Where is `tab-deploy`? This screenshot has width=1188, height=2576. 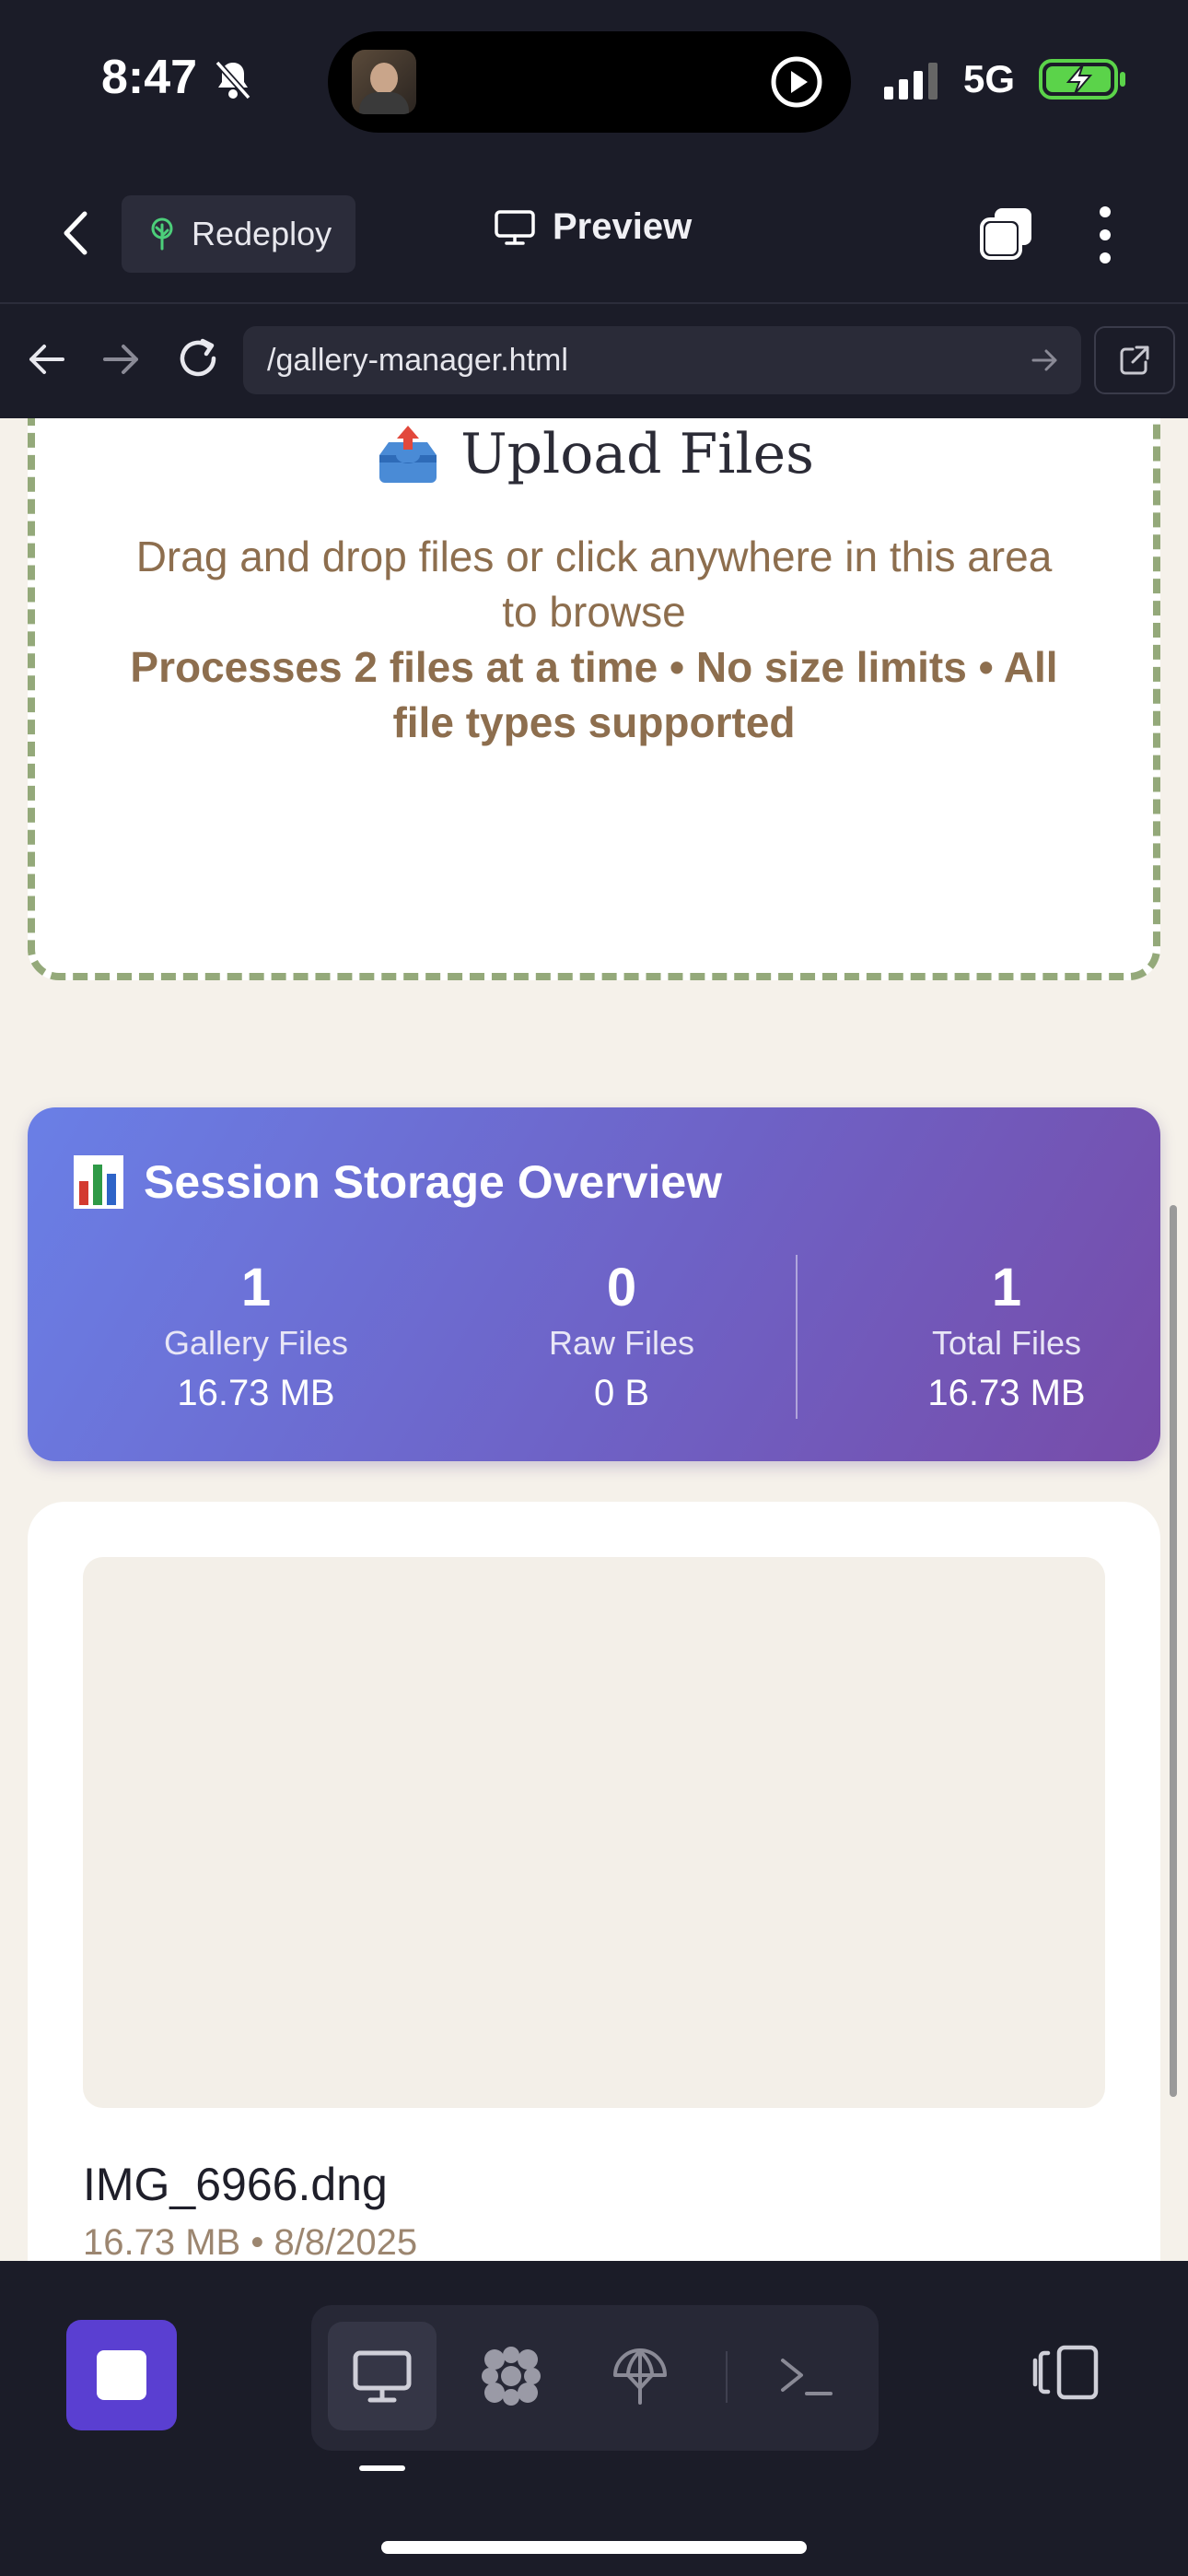
tab-deploy is located at coordinates (640, 2376).